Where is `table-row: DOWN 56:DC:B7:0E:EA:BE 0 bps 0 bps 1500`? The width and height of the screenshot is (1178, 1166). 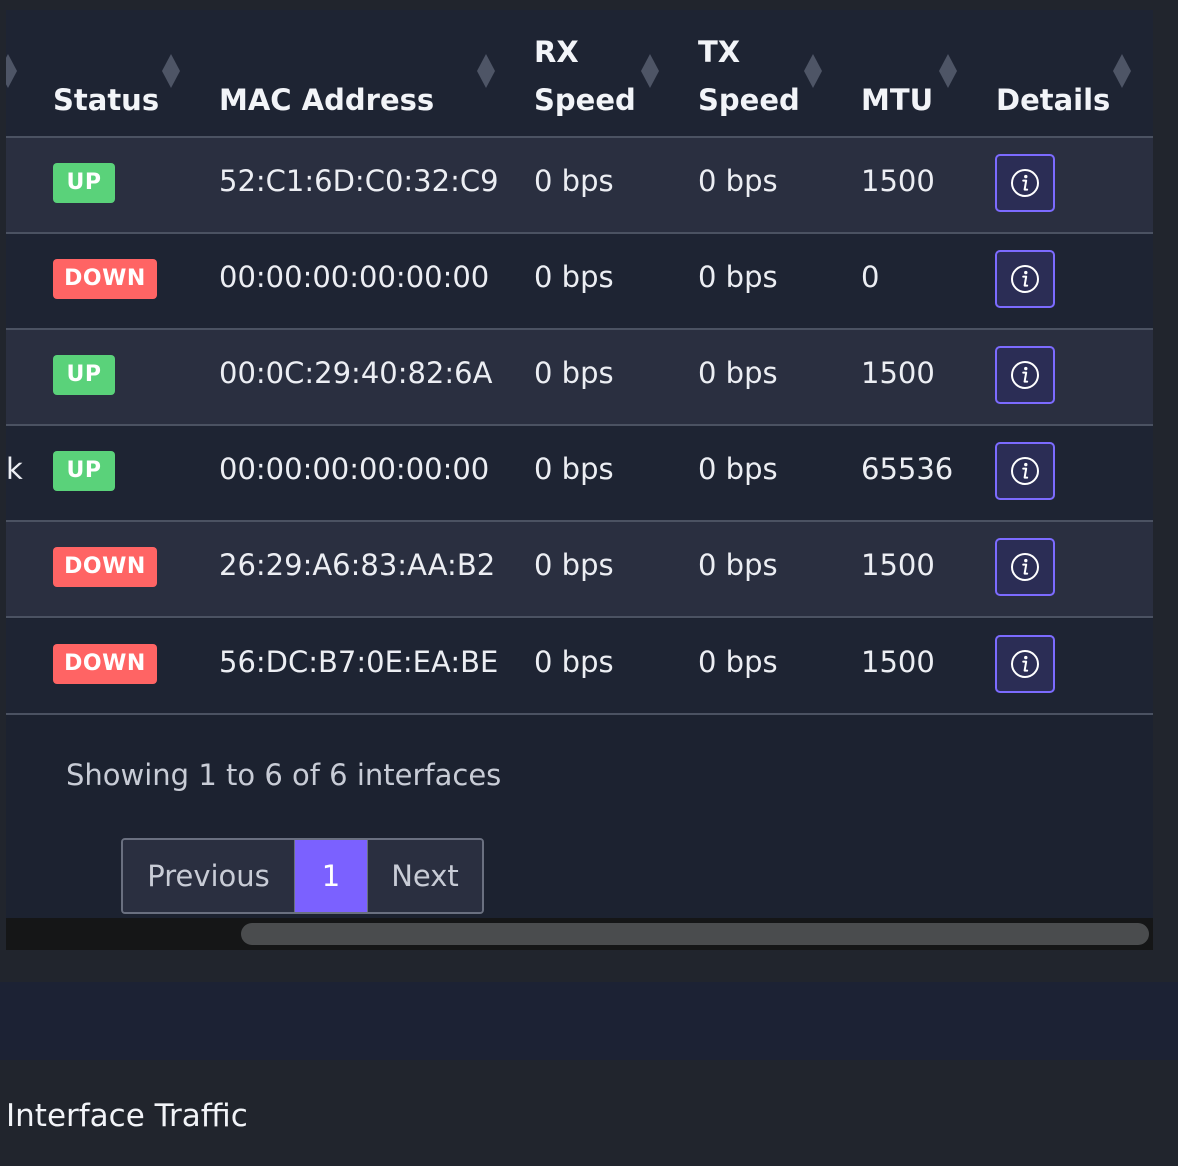 table-row: DOWN 56:DC:B7:0E:EA:BE 0 bps 0 bps 1500 is located at coordinates (579, 667).